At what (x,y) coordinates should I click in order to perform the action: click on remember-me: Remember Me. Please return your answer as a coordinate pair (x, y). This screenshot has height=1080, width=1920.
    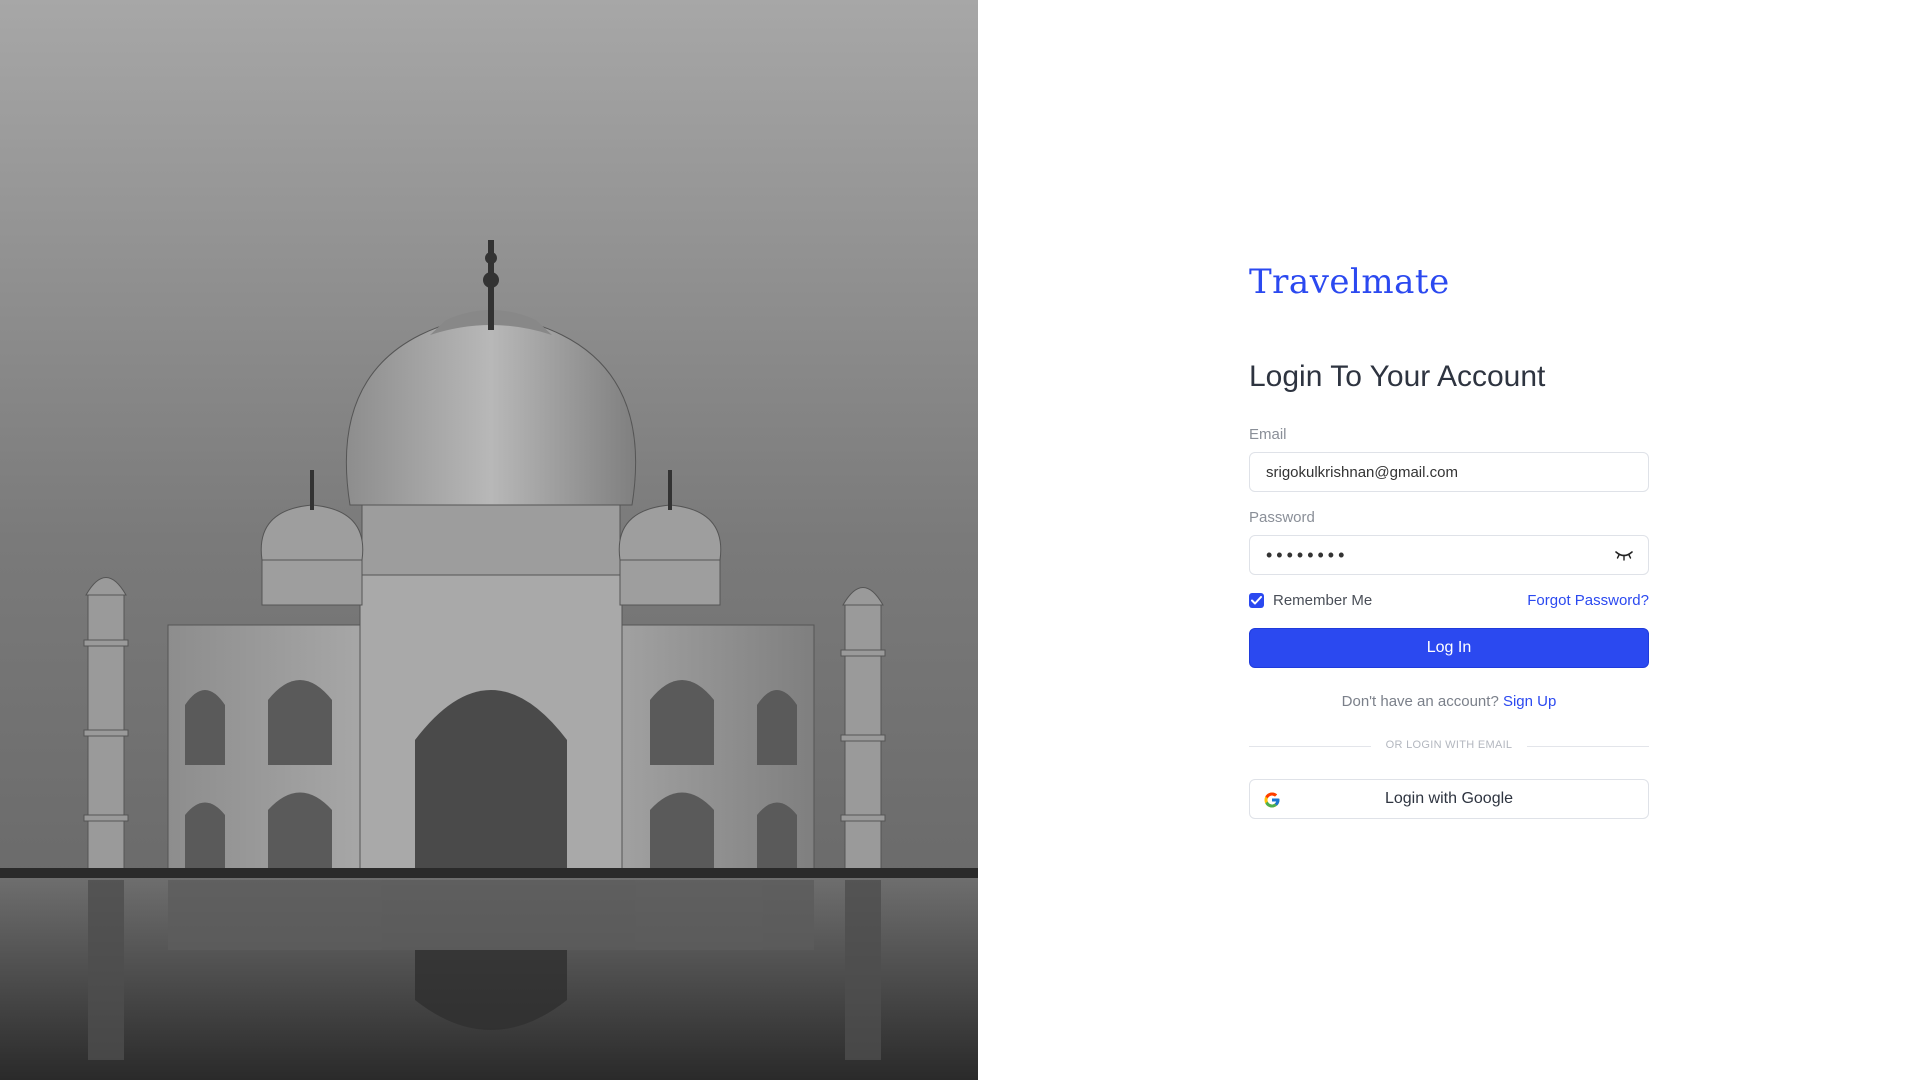
    Looking at the image, I should click on (1310, 600).